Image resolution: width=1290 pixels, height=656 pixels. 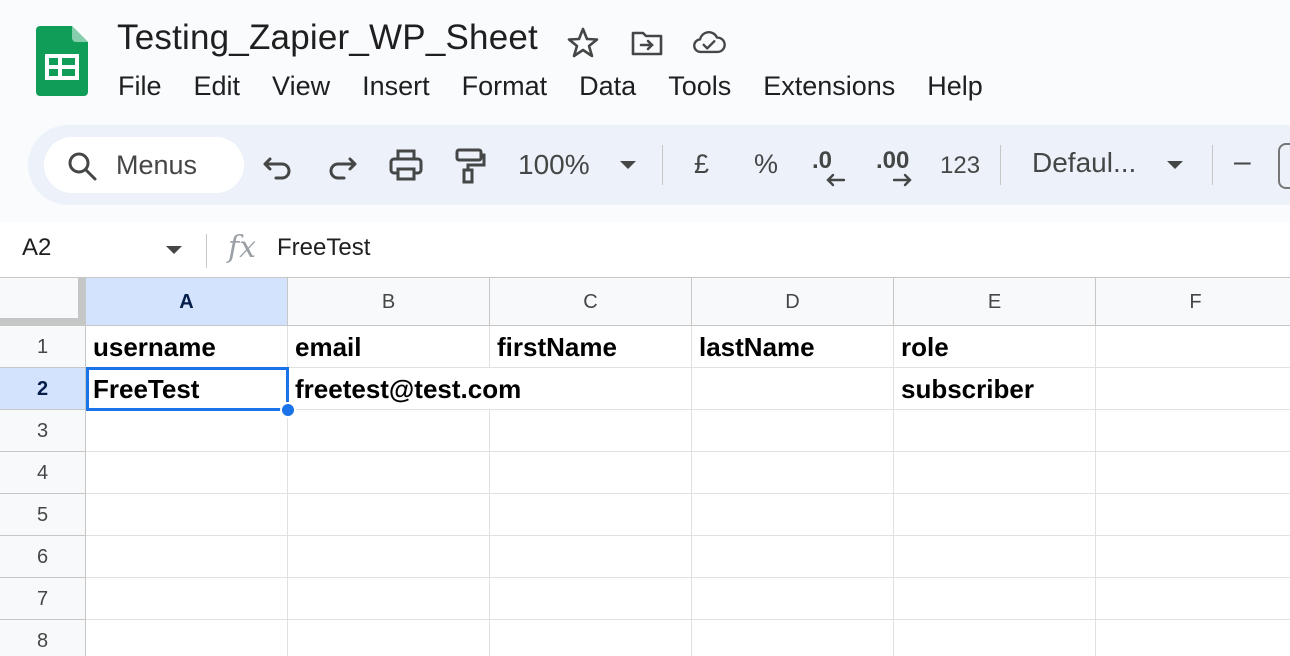 What do you see at coordinates (43, 638) in the screenshot?
I see `row-header-8: 8` at bounding box center [43, 638].